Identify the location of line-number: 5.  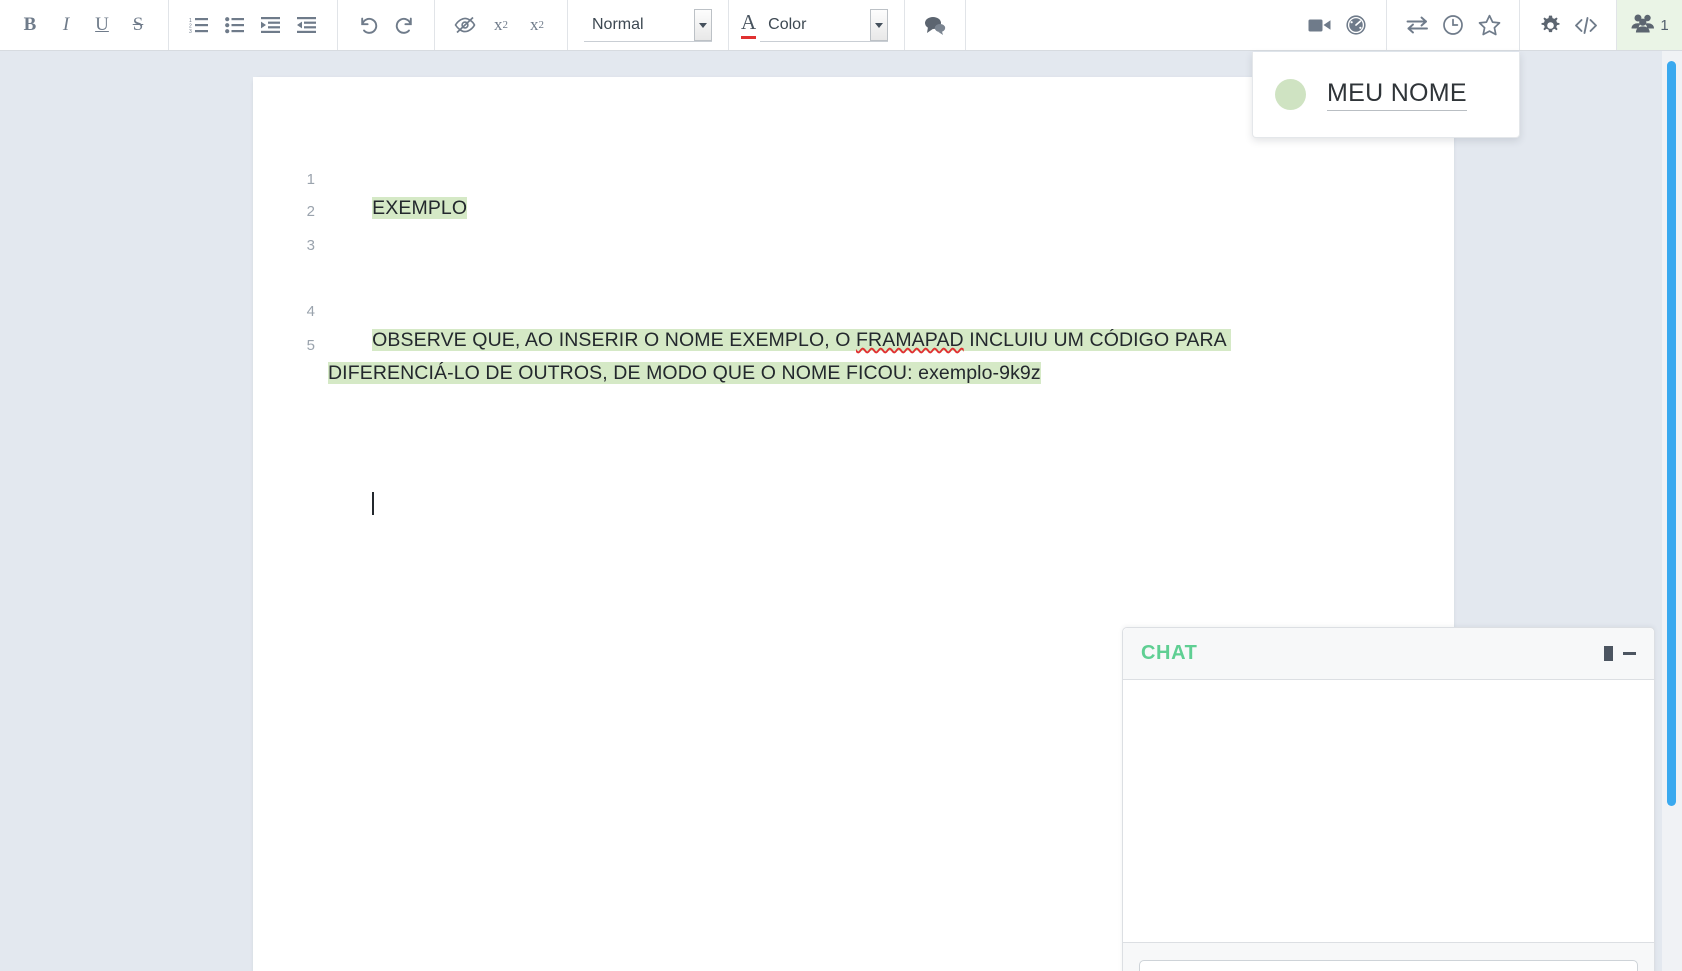
(310, 345).